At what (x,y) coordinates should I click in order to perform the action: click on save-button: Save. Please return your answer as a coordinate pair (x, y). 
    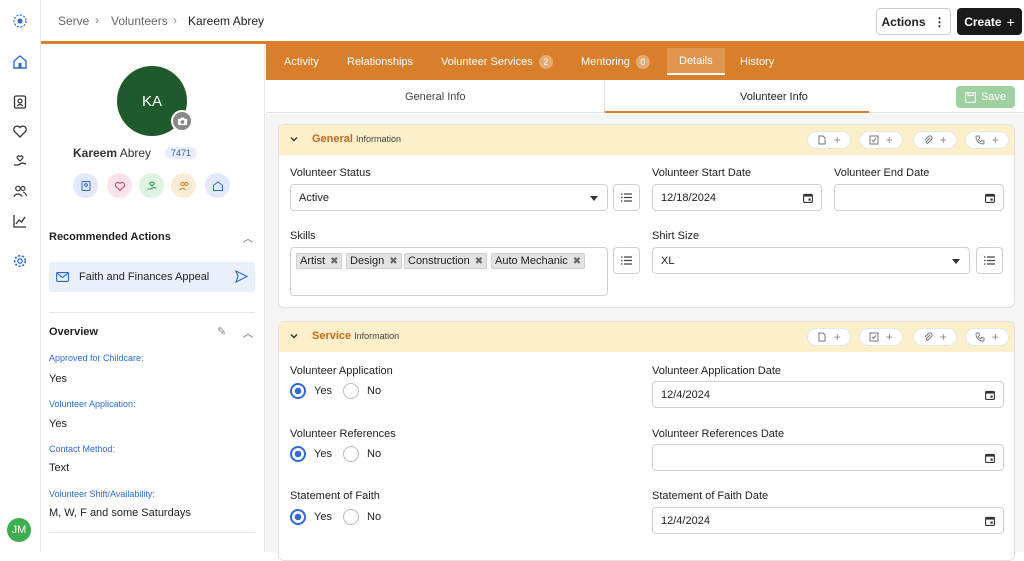
    Looking at the image, I should click on (985, 97).